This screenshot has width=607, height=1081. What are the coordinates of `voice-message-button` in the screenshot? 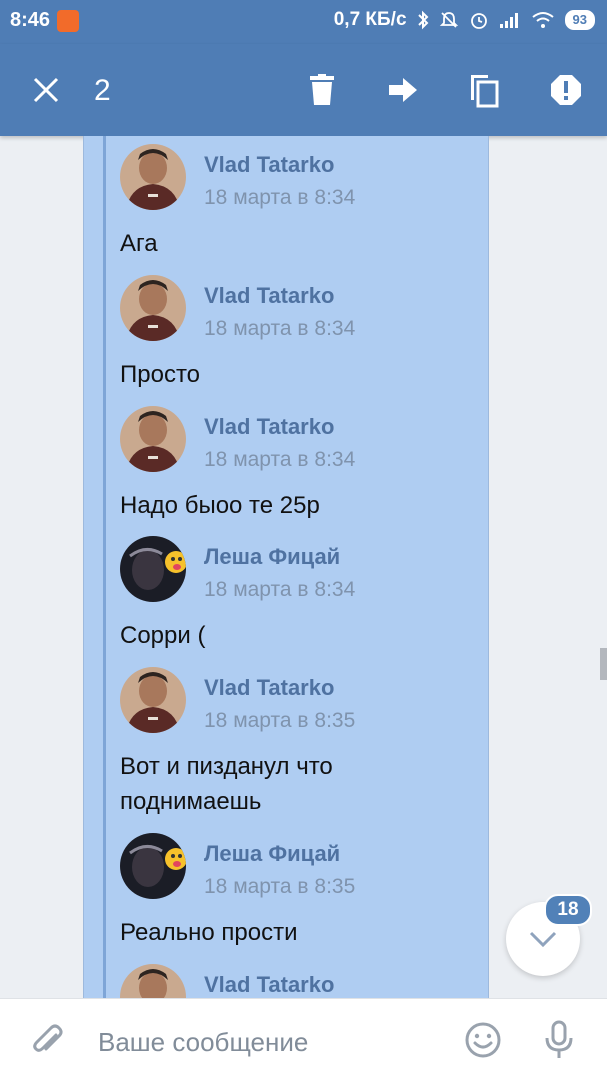 It's located at (559, 1040).